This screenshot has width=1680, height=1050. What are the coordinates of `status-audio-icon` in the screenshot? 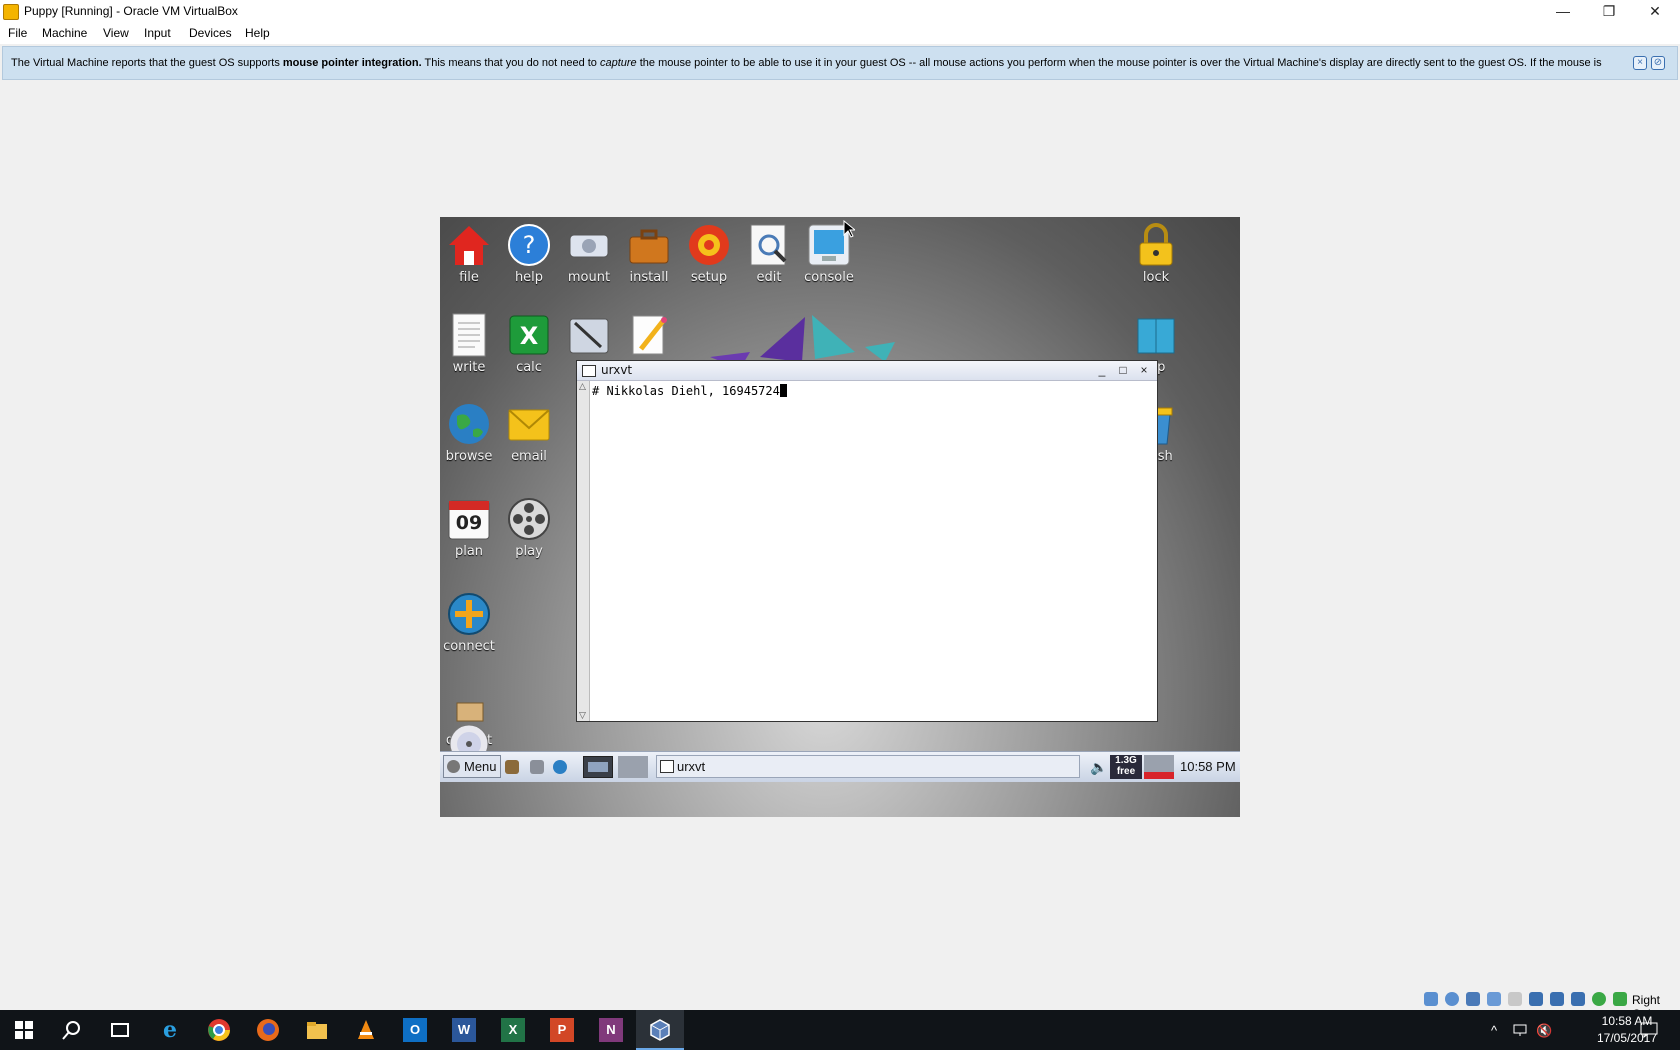 It's located at (1473, 999).